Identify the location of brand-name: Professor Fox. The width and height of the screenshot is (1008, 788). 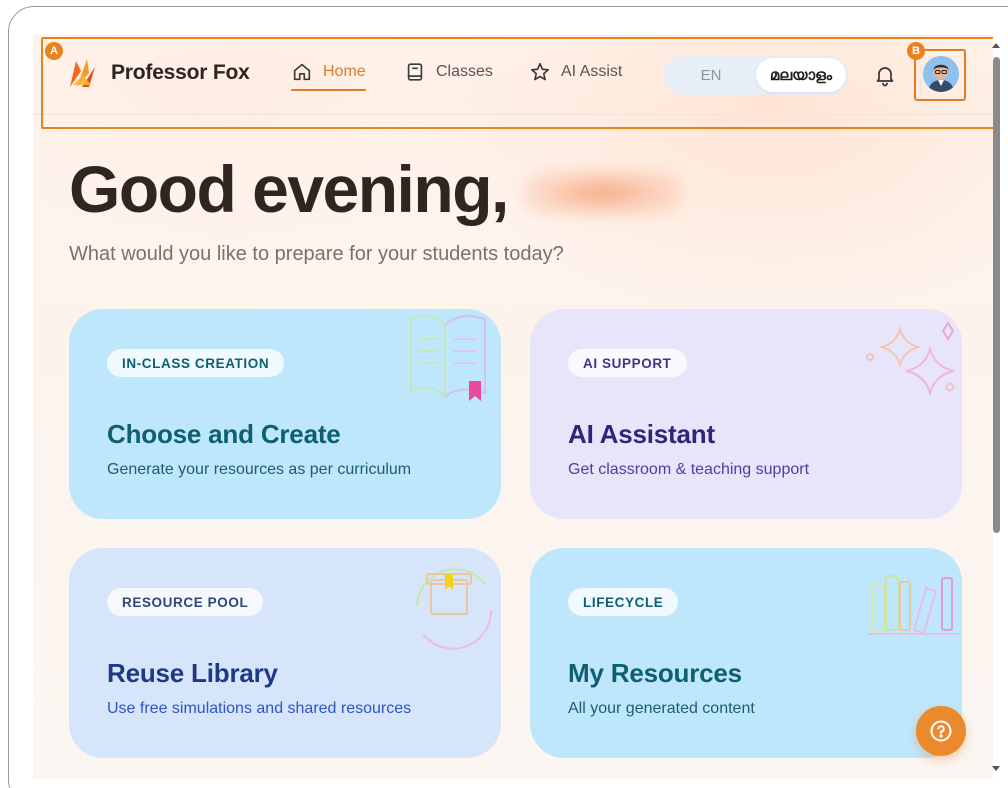
(180, 72).